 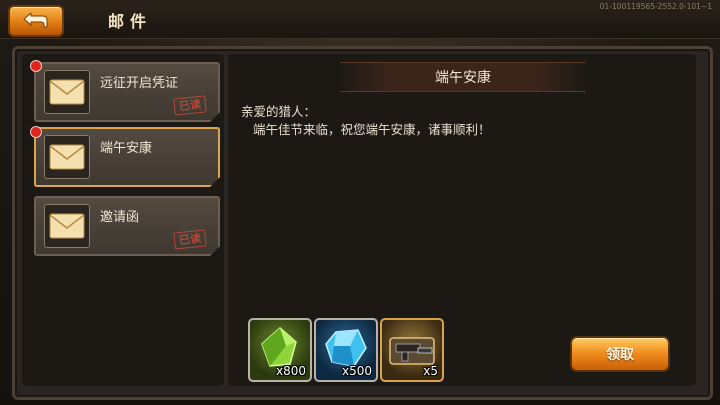 I want to click on top-bar: 邮件 01-100119565-2552.0-101~1, so click(x=360, y=19).